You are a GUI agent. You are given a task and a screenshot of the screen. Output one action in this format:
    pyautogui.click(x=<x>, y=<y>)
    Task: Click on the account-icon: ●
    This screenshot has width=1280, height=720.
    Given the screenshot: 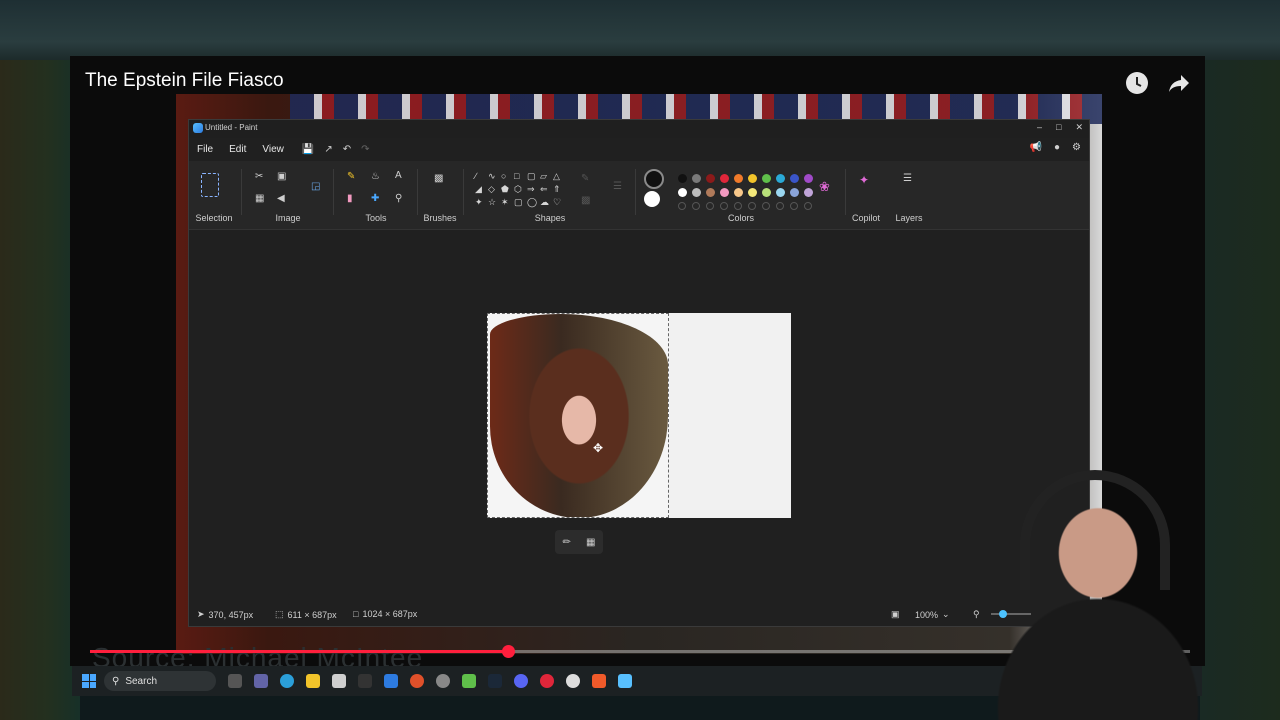 What is the action you would take?
    pyautogui.click(x=1057, y=147)
    